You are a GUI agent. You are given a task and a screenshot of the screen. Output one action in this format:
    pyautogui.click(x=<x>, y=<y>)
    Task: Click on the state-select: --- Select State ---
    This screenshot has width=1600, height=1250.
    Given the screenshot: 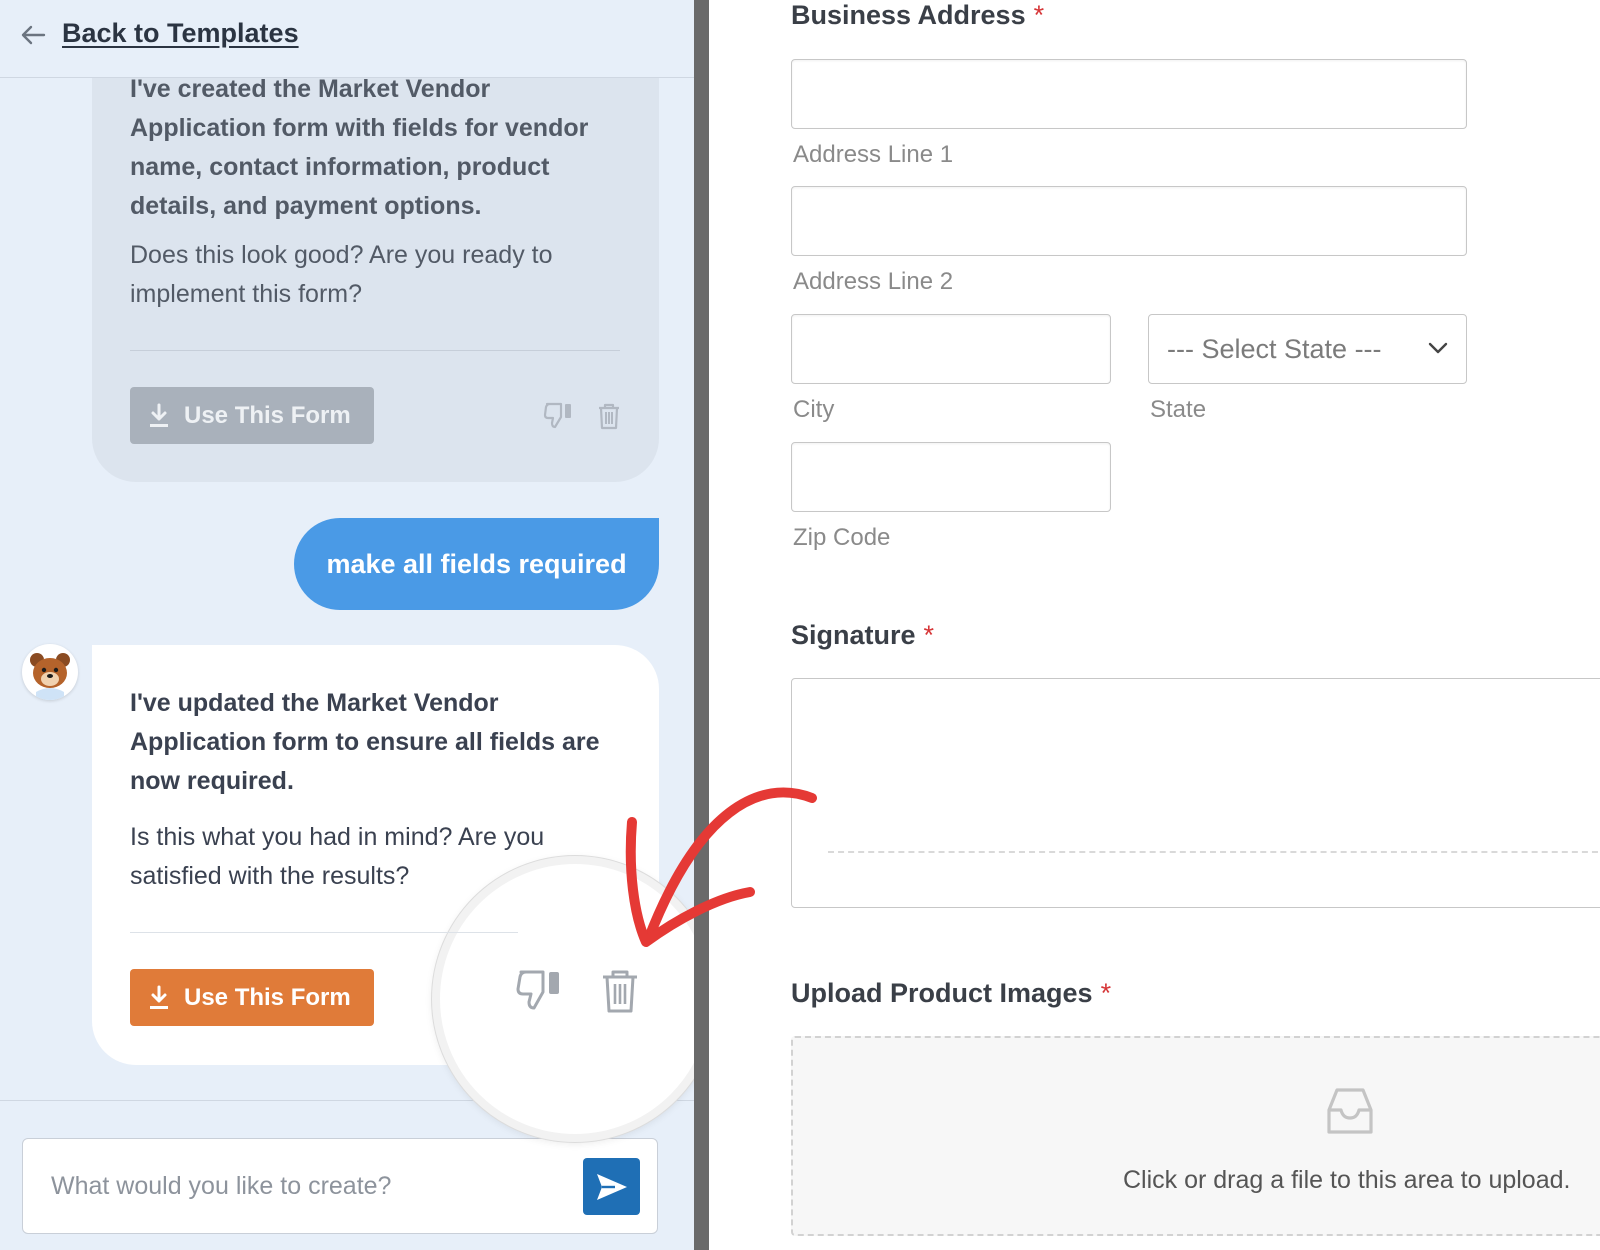 What is the action you would take?
    pyautogui.click(x=1307, y=349)
    